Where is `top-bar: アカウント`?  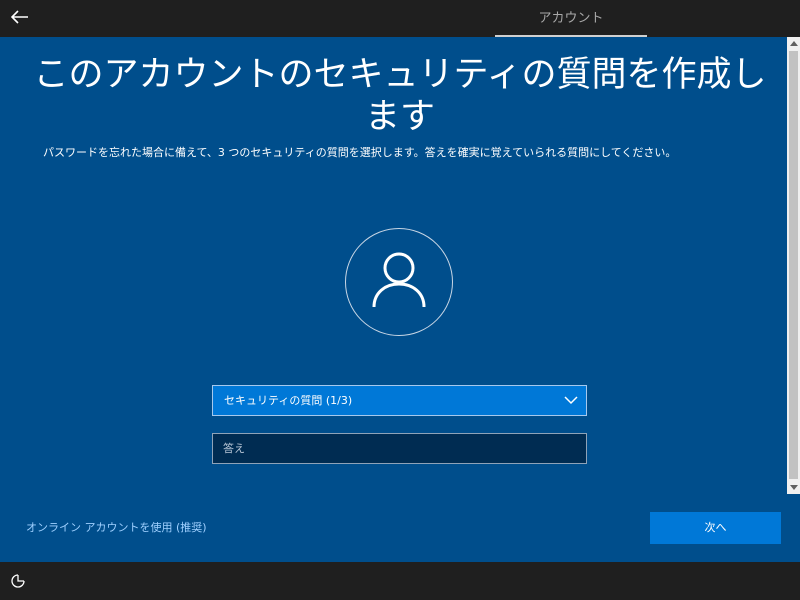
top-bar: アカウント is located at coordinates (400, 18).